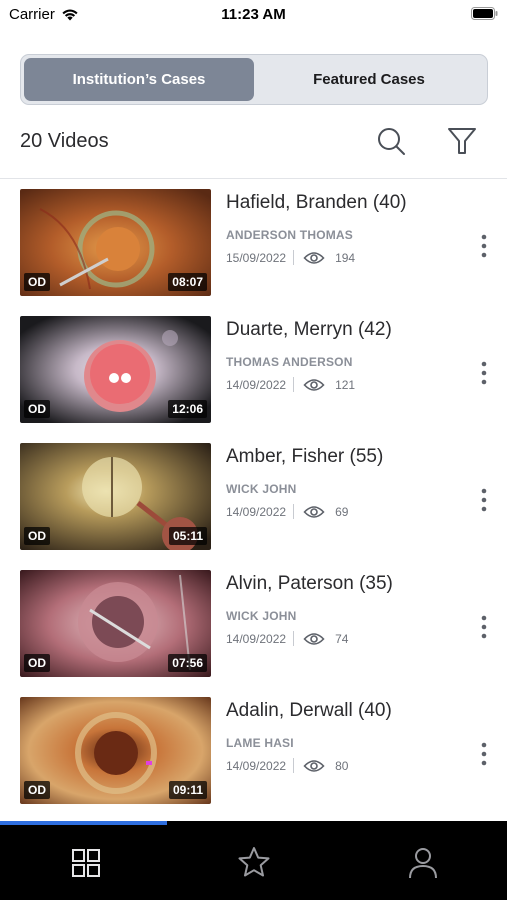 This screenshot has width=507, height=900. Describe the element at coordinates (260, 743) in the screenshot. I see `case-surgeon: LAME HASI` at that location.